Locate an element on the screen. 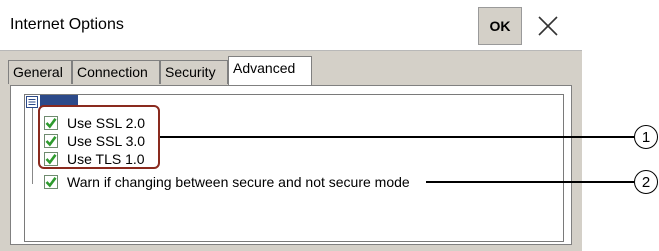 This screenshot has width=659, height=251. tab-security: Security is located at coordinates (194, 72).